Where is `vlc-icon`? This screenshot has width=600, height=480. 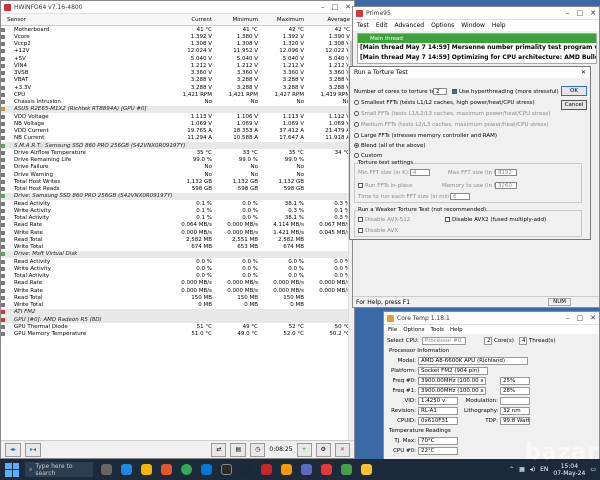 vlc-icon is located at coordinates (286, 469).